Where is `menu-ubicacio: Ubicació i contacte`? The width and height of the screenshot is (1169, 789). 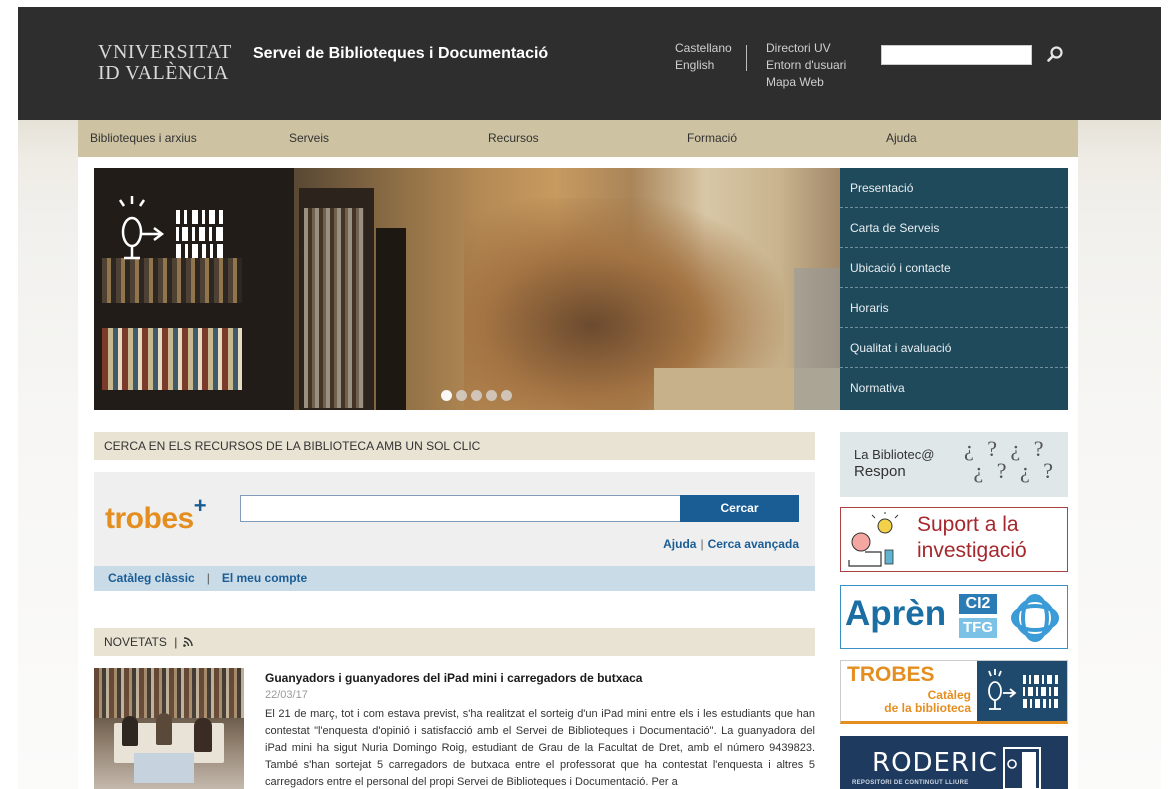 menu-ubicacio: Ubicació i contacte is located at coordinates (954, 268).